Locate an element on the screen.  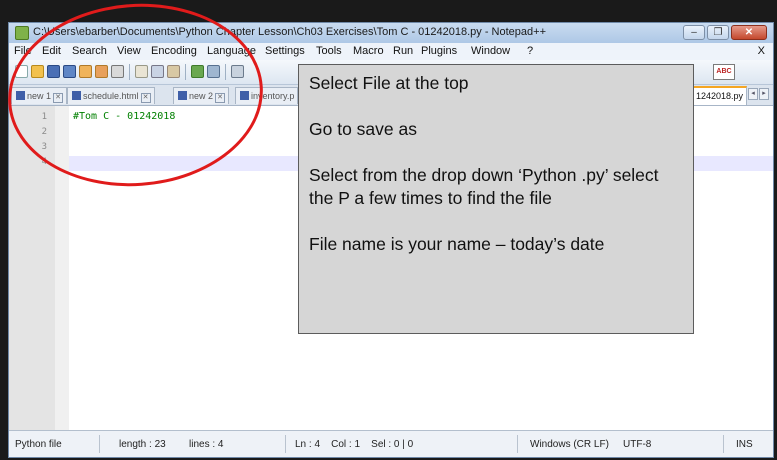
instruction-step: File name is your name – today’s date is located at coordinates (457, 244).